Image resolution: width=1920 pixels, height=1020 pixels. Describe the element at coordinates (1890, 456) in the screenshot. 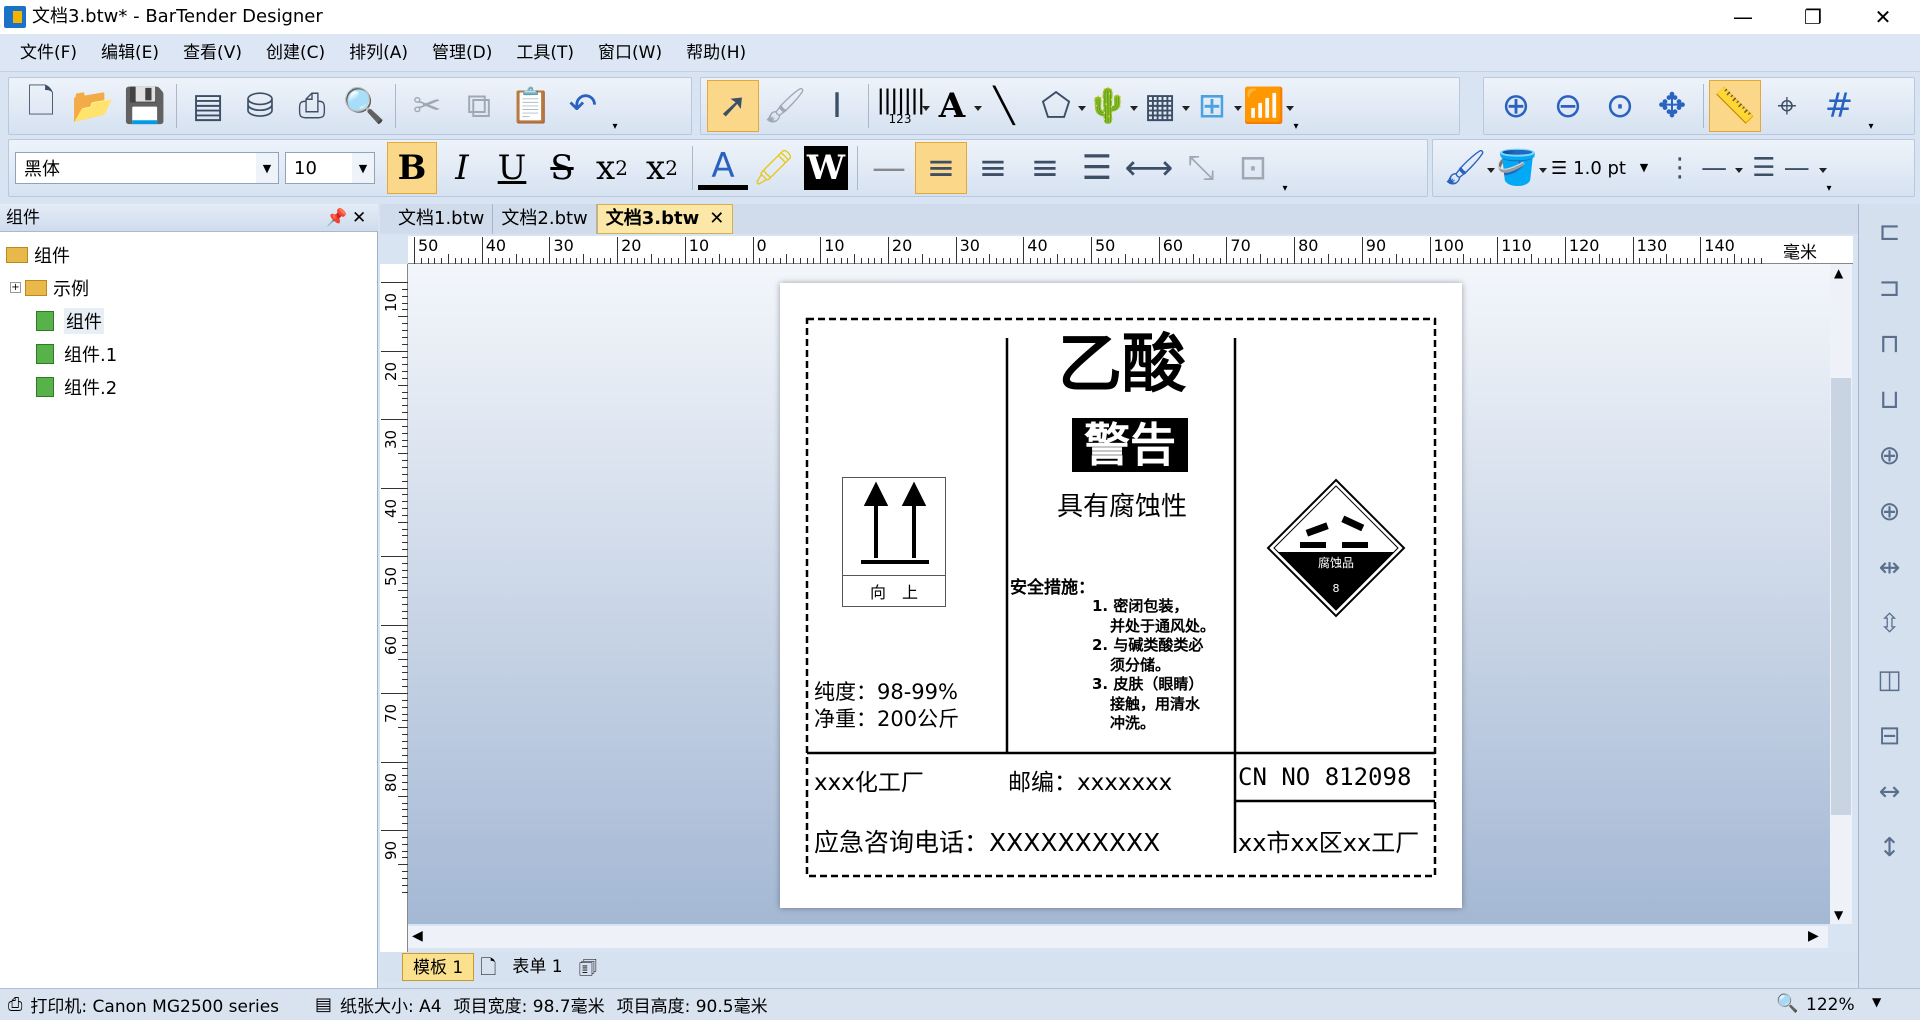

I see `align-center-v-icon: ⊕` at that location.